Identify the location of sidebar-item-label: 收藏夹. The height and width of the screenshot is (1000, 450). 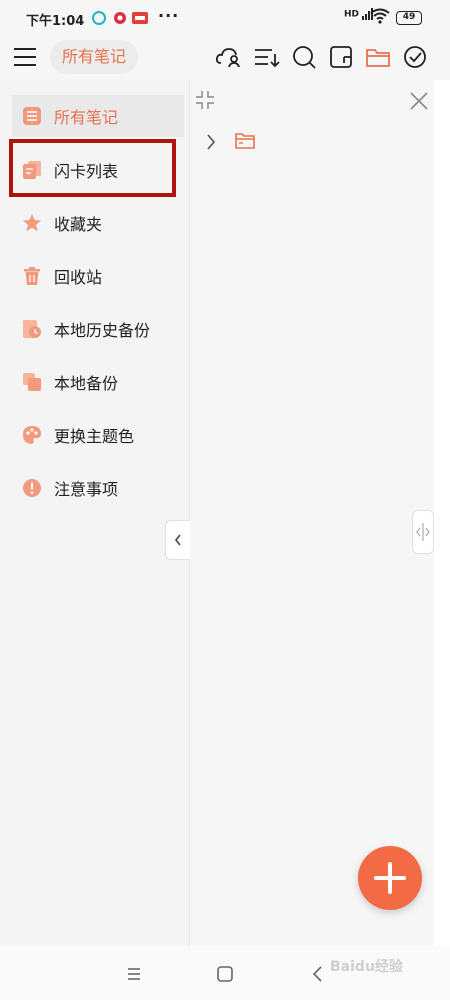
(78, 224).